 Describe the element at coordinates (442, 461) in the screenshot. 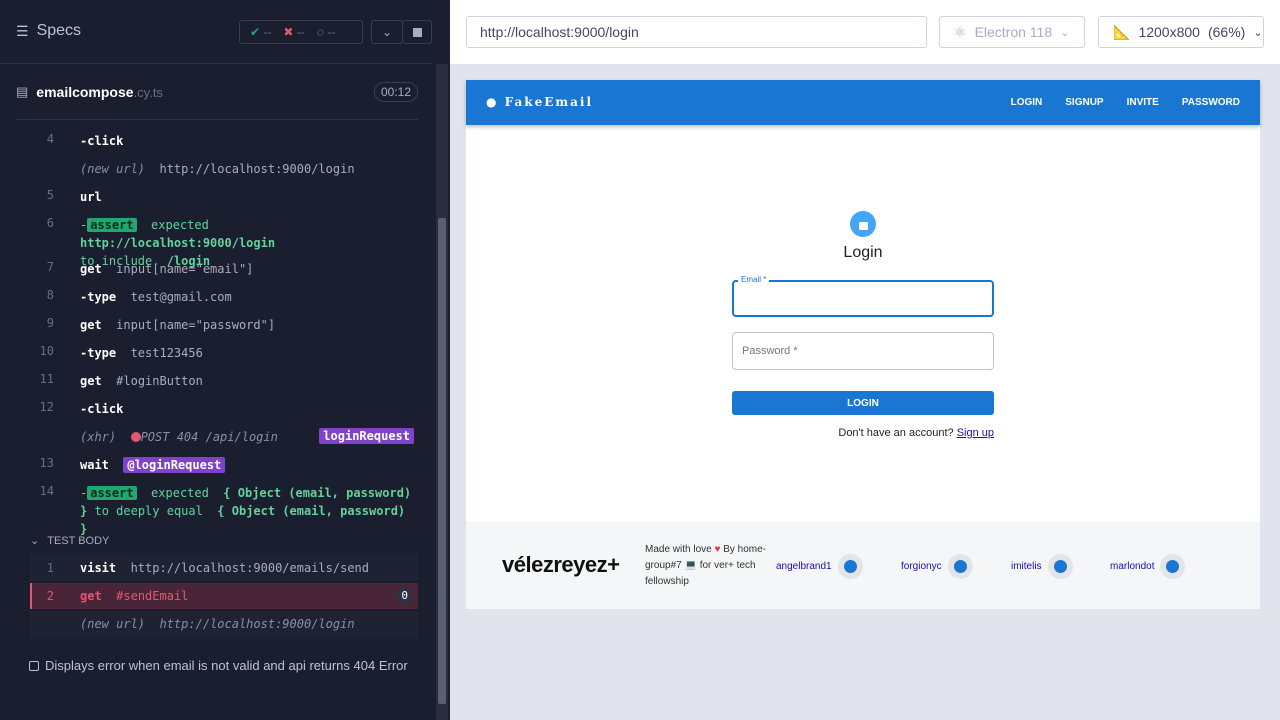

I see `scrollbar-thumb` at that location.